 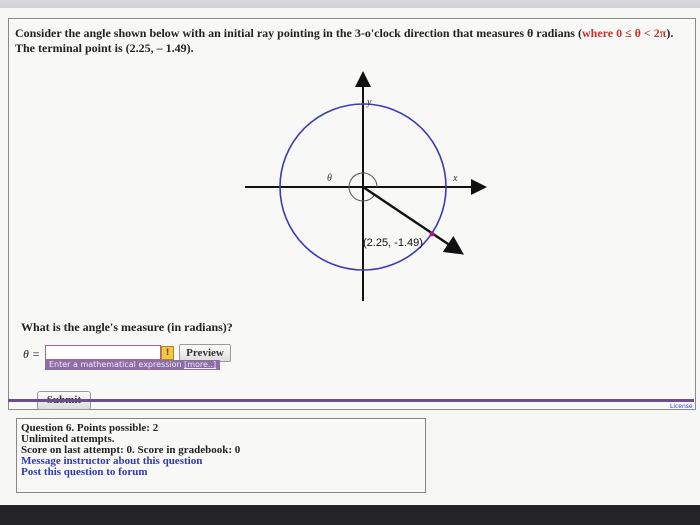 What do you see at coordinates (115, 364) in the screenshot?
I see `input-hint-text: Enter a mathematical expression` at bounding box center [115, 364].